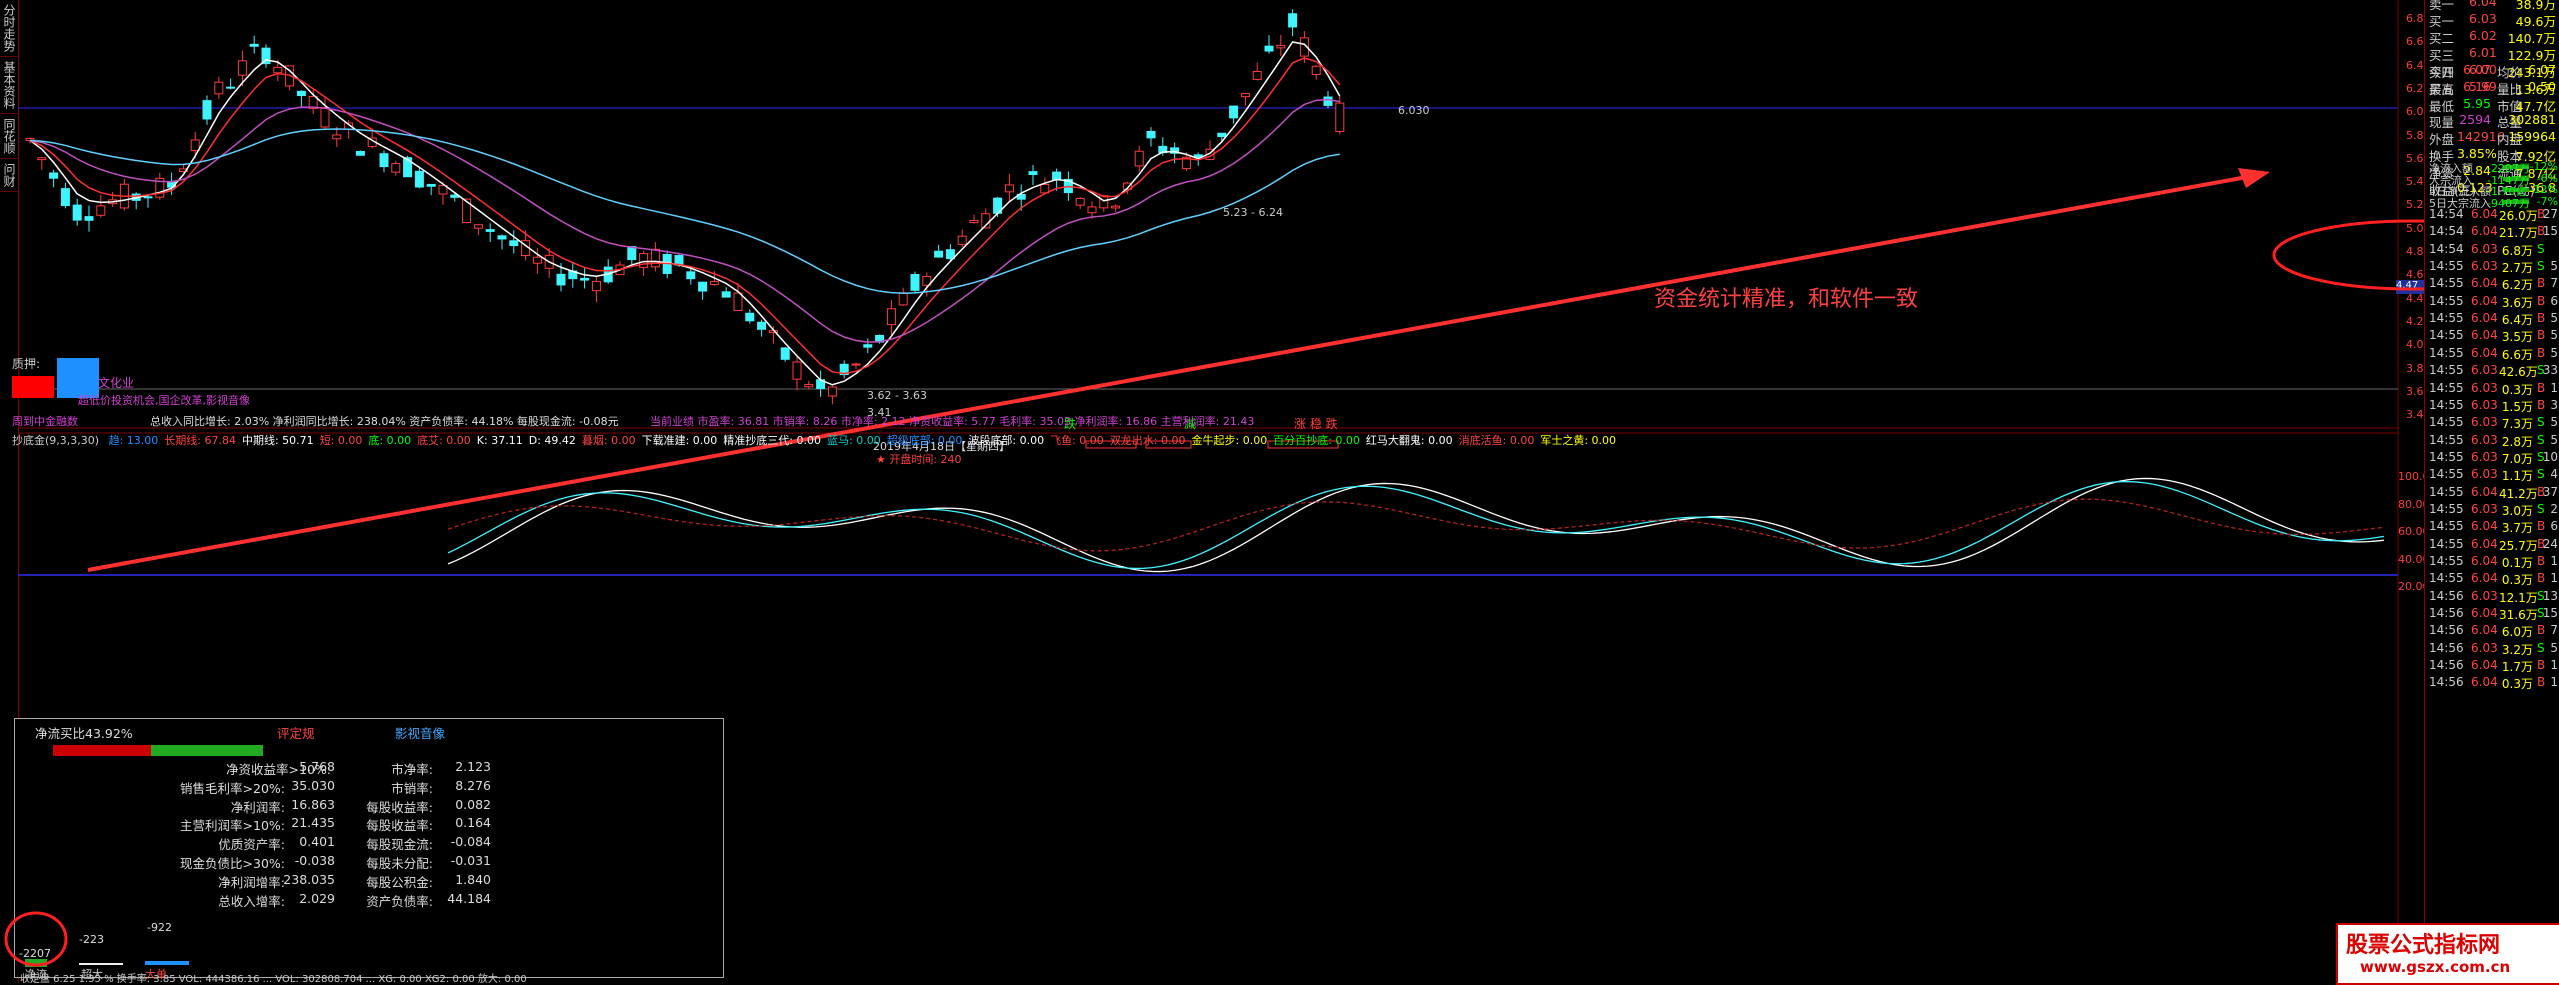 The image size is (2559, 985). I want to click on pledge-label: 质押:, so click(26, 364).